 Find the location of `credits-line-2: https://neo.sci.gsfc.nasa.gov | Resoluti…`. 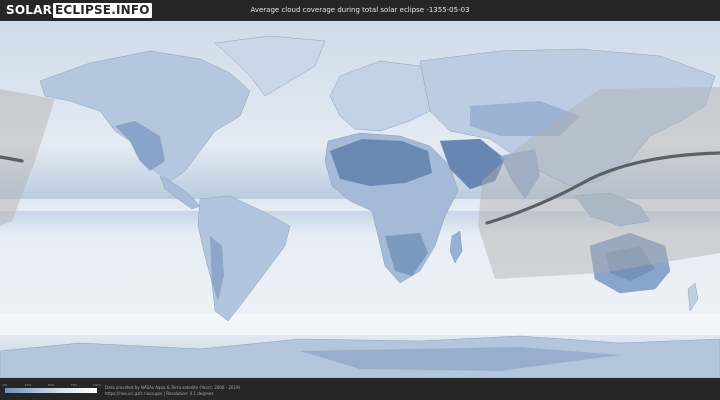

credits-line-2: https://neo.sci.gsfc.nasa.gov | Resoluti… is located at coordinates (159, 393).